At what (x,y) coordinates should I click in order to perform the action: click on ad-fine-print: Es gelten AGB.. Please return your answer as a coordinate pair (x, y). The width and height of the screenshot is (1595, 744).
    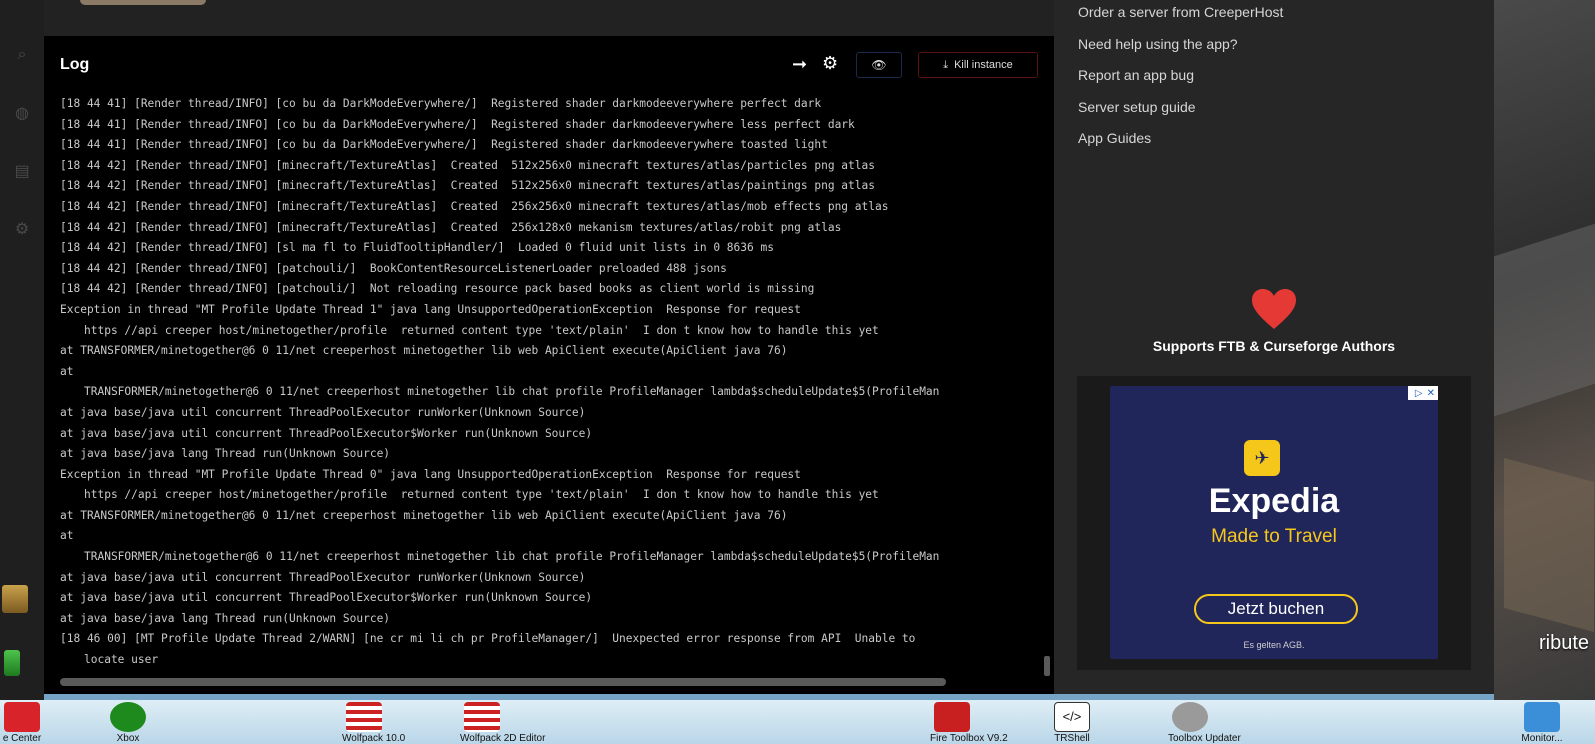
    Looking at the image, I should click on (1274, 645).